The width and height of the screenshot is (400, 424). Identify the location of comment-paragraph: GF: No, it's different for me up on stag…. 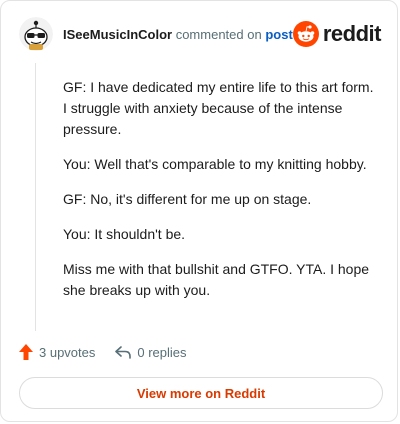
(187, 199).